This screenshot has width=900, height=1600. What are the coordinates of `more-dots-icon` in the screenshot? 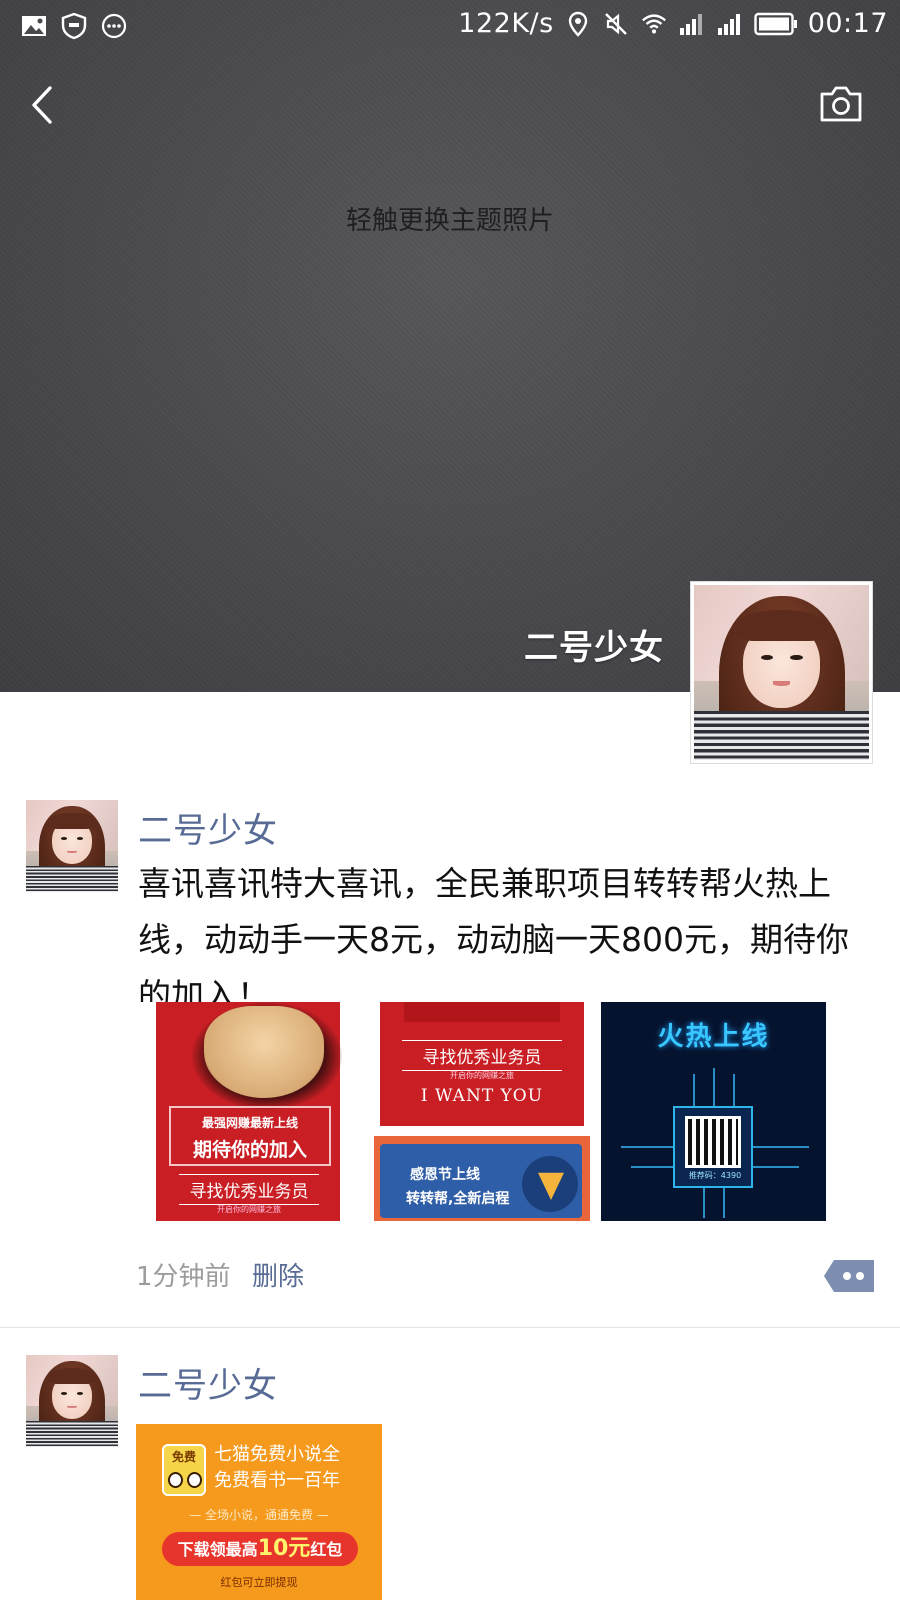 It's located at (114, 26).